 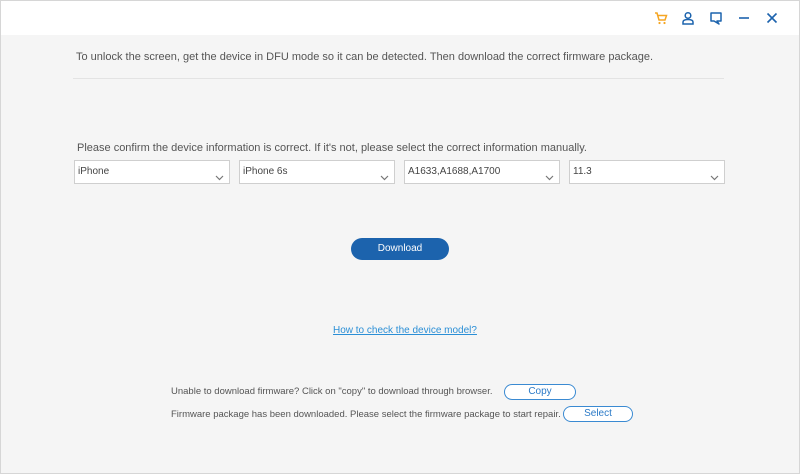 What do you see at coordinates (716, 18) in the screenshot?
I see `feedback-icon` at bounding box center [716, 18].